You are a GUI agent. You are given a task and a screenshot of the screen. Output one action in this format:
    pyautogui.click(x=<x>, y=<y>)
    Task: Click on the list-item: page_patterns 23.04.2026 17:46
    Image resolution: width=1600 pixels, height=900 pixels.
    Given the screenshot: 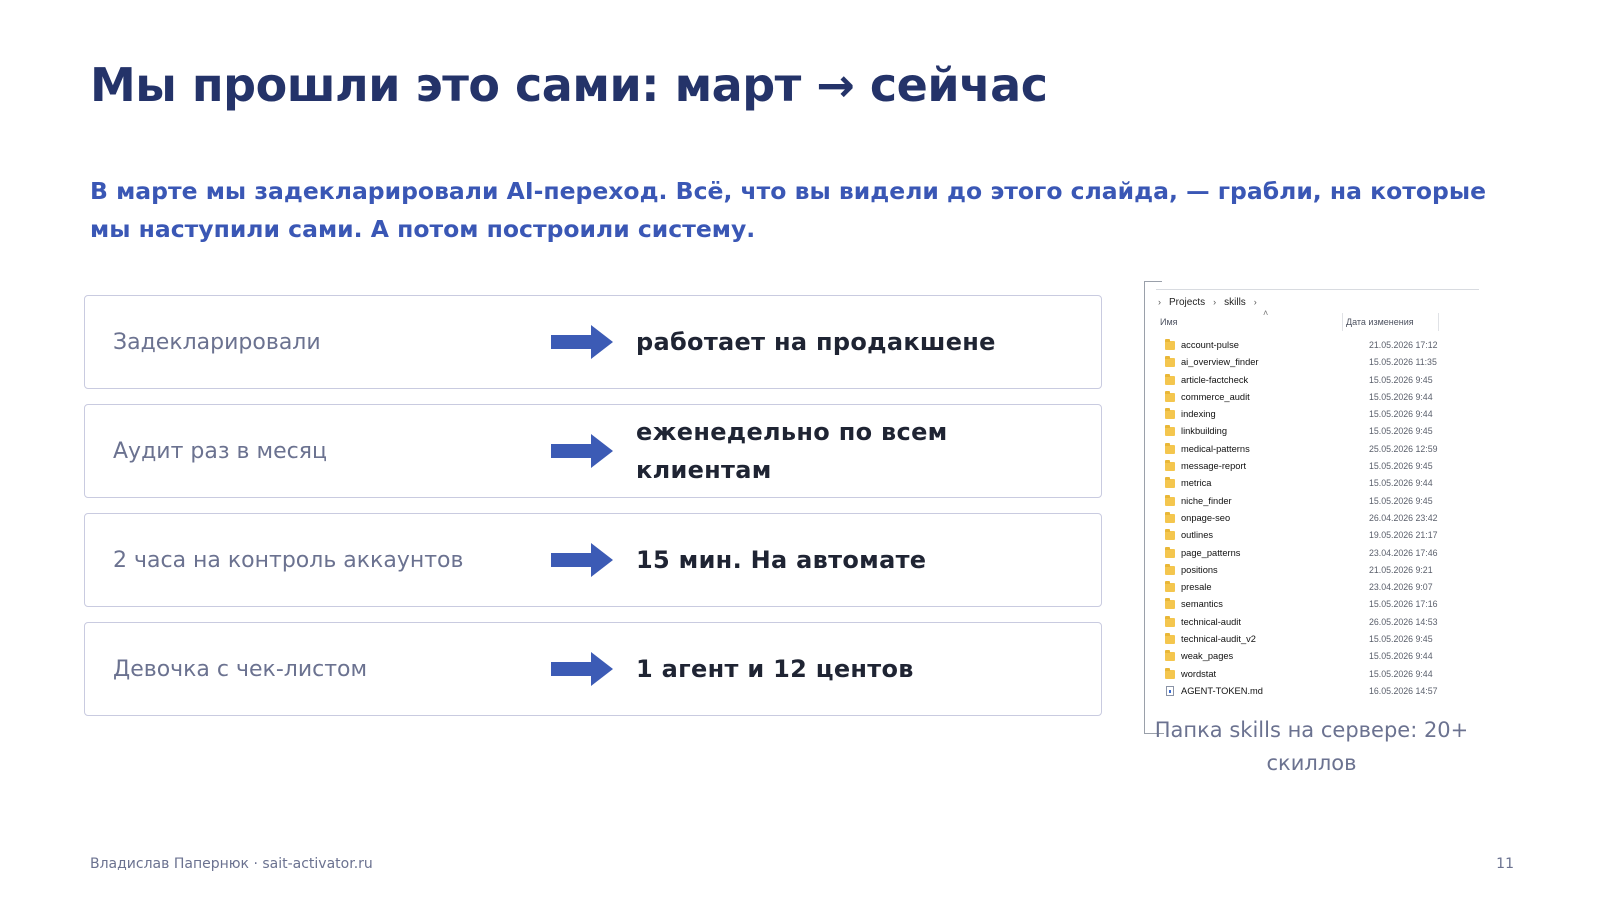 What is the action you would take?
    pyautogui.click(x=1320, y=553)
    